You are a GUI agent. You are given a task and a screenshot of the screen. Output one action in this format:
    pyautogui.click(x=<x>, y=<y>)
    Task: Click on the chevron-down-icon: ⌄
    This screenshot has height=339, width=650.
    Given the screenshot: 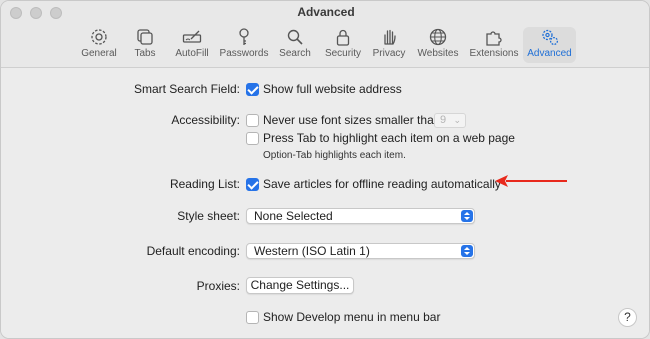 What is the action you would take?
    pyautogui.click(x=457, y=120)
    